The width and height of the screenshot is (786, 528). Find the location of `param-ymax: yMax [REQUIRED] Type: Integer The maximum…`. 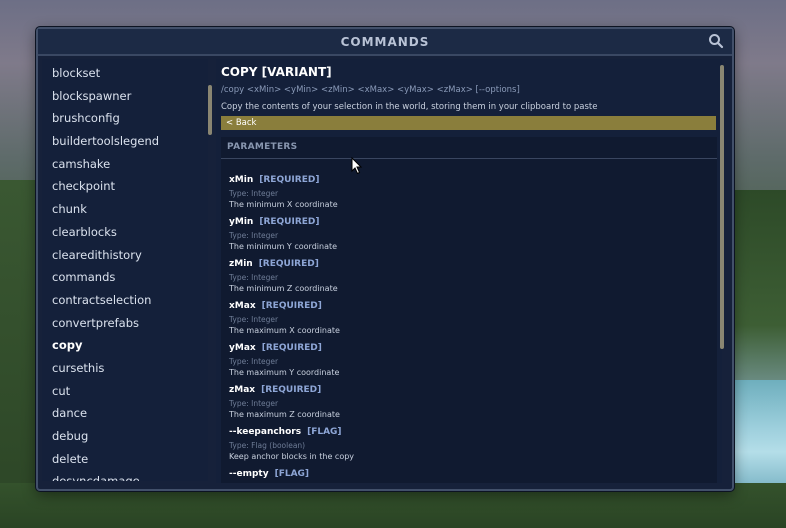

param-ymax: yMax [REQUIRED] Type: Integer The maximum… is located at coordinates (284, 356).